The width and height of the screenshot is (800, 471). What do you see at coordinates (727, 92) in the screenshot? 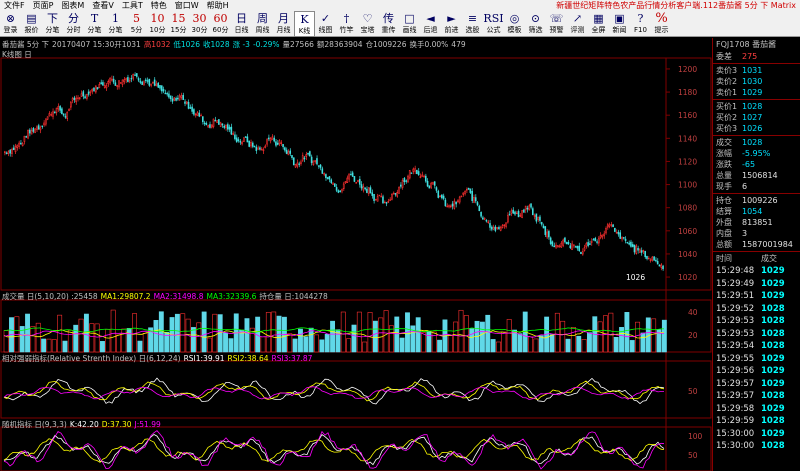
I see `row-label: 卖价1` at bounding box center [727, 92].